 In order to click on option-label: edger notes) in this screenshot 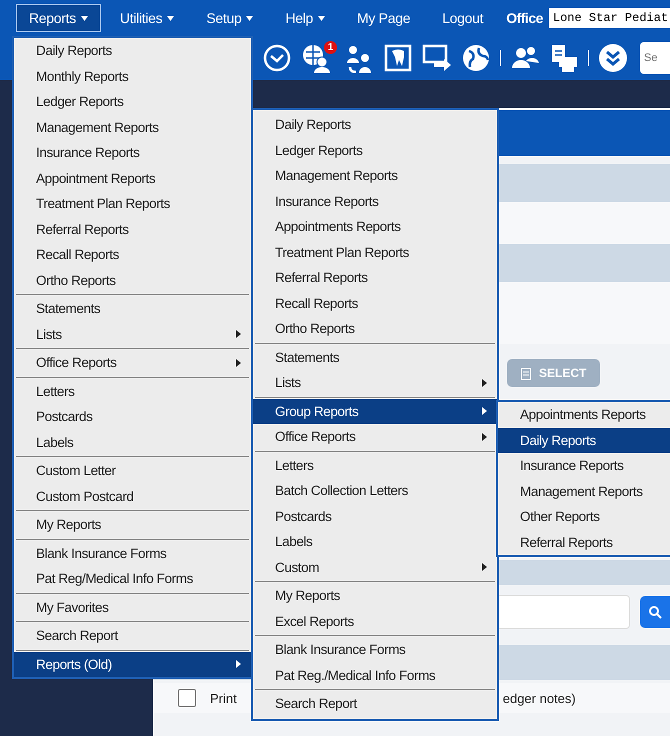, I will do `click(539, 698)`.